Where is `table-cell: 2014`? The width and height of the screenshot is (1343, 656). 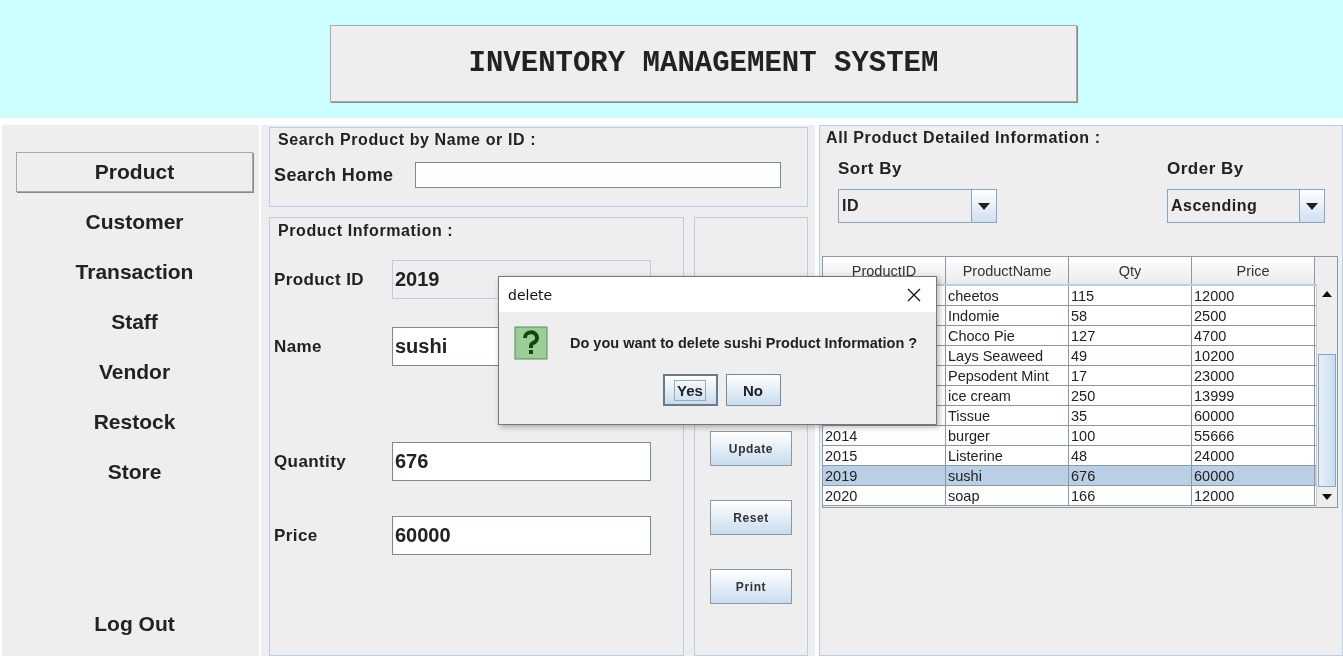 table-cell: 2014 is located at coordinates (841, 435).